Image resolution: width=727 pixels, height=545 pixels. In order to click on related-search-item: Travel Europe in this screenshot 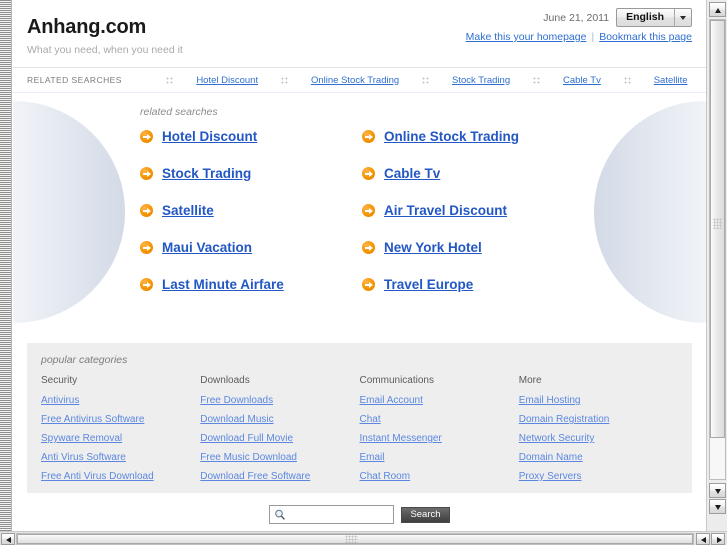, I will do `click(534, 284)`.